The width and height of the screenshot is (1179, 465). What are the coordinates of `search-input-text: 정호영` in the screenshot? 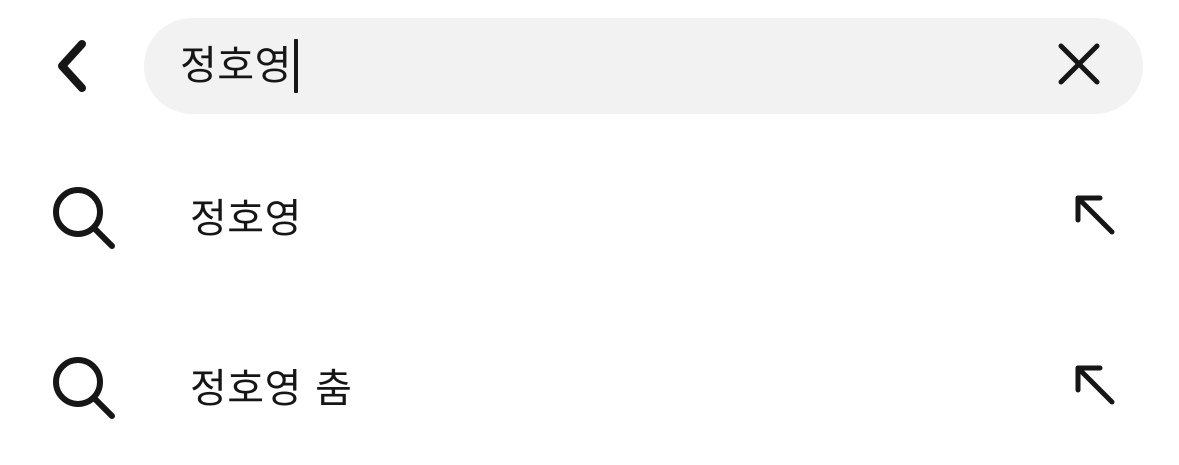 It's located at (236, 66).